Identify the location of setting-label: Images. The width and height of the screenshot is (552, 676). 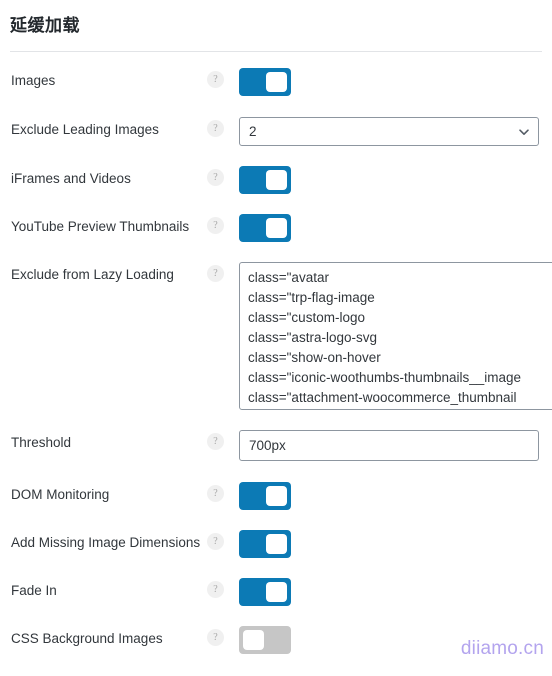
(33, 80).